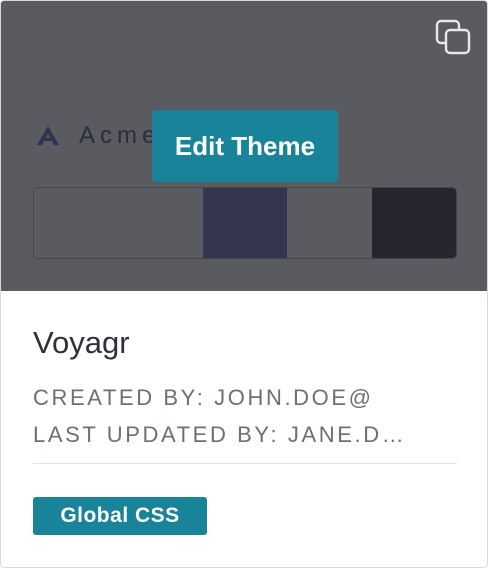  Describe the element at coordinates (120, 135) in the screenshot. I see `brand-name: Acme` at that location.